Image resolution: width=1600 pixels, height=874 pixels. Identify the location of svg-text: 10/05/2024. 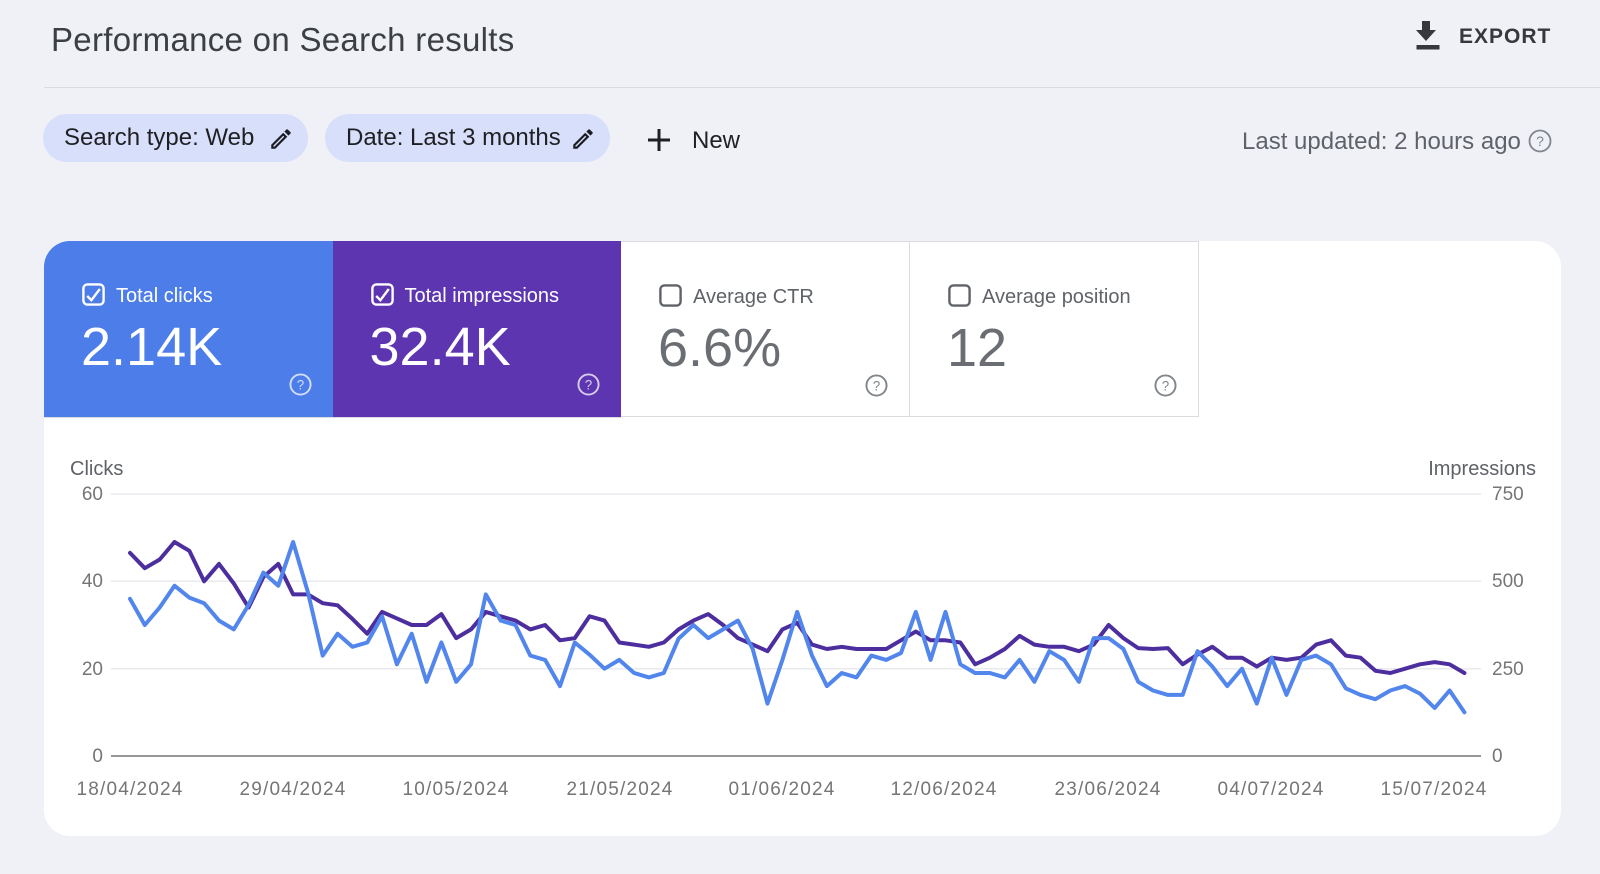
(455, 789).